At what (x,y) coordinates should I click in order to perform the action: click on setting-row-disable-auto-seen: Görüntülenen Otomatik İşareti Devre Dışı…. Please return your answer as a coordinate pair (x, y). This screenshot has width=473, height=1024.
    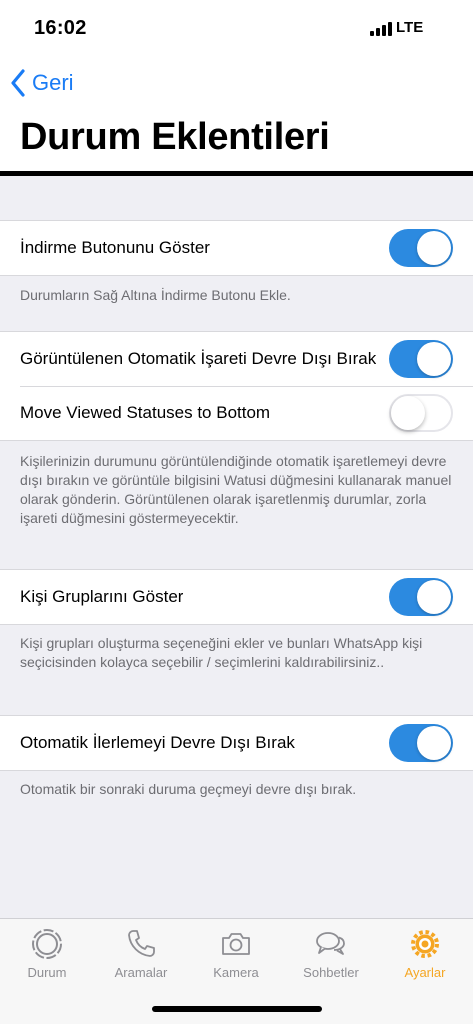
    Looking at the image, I should click on (236, 359).